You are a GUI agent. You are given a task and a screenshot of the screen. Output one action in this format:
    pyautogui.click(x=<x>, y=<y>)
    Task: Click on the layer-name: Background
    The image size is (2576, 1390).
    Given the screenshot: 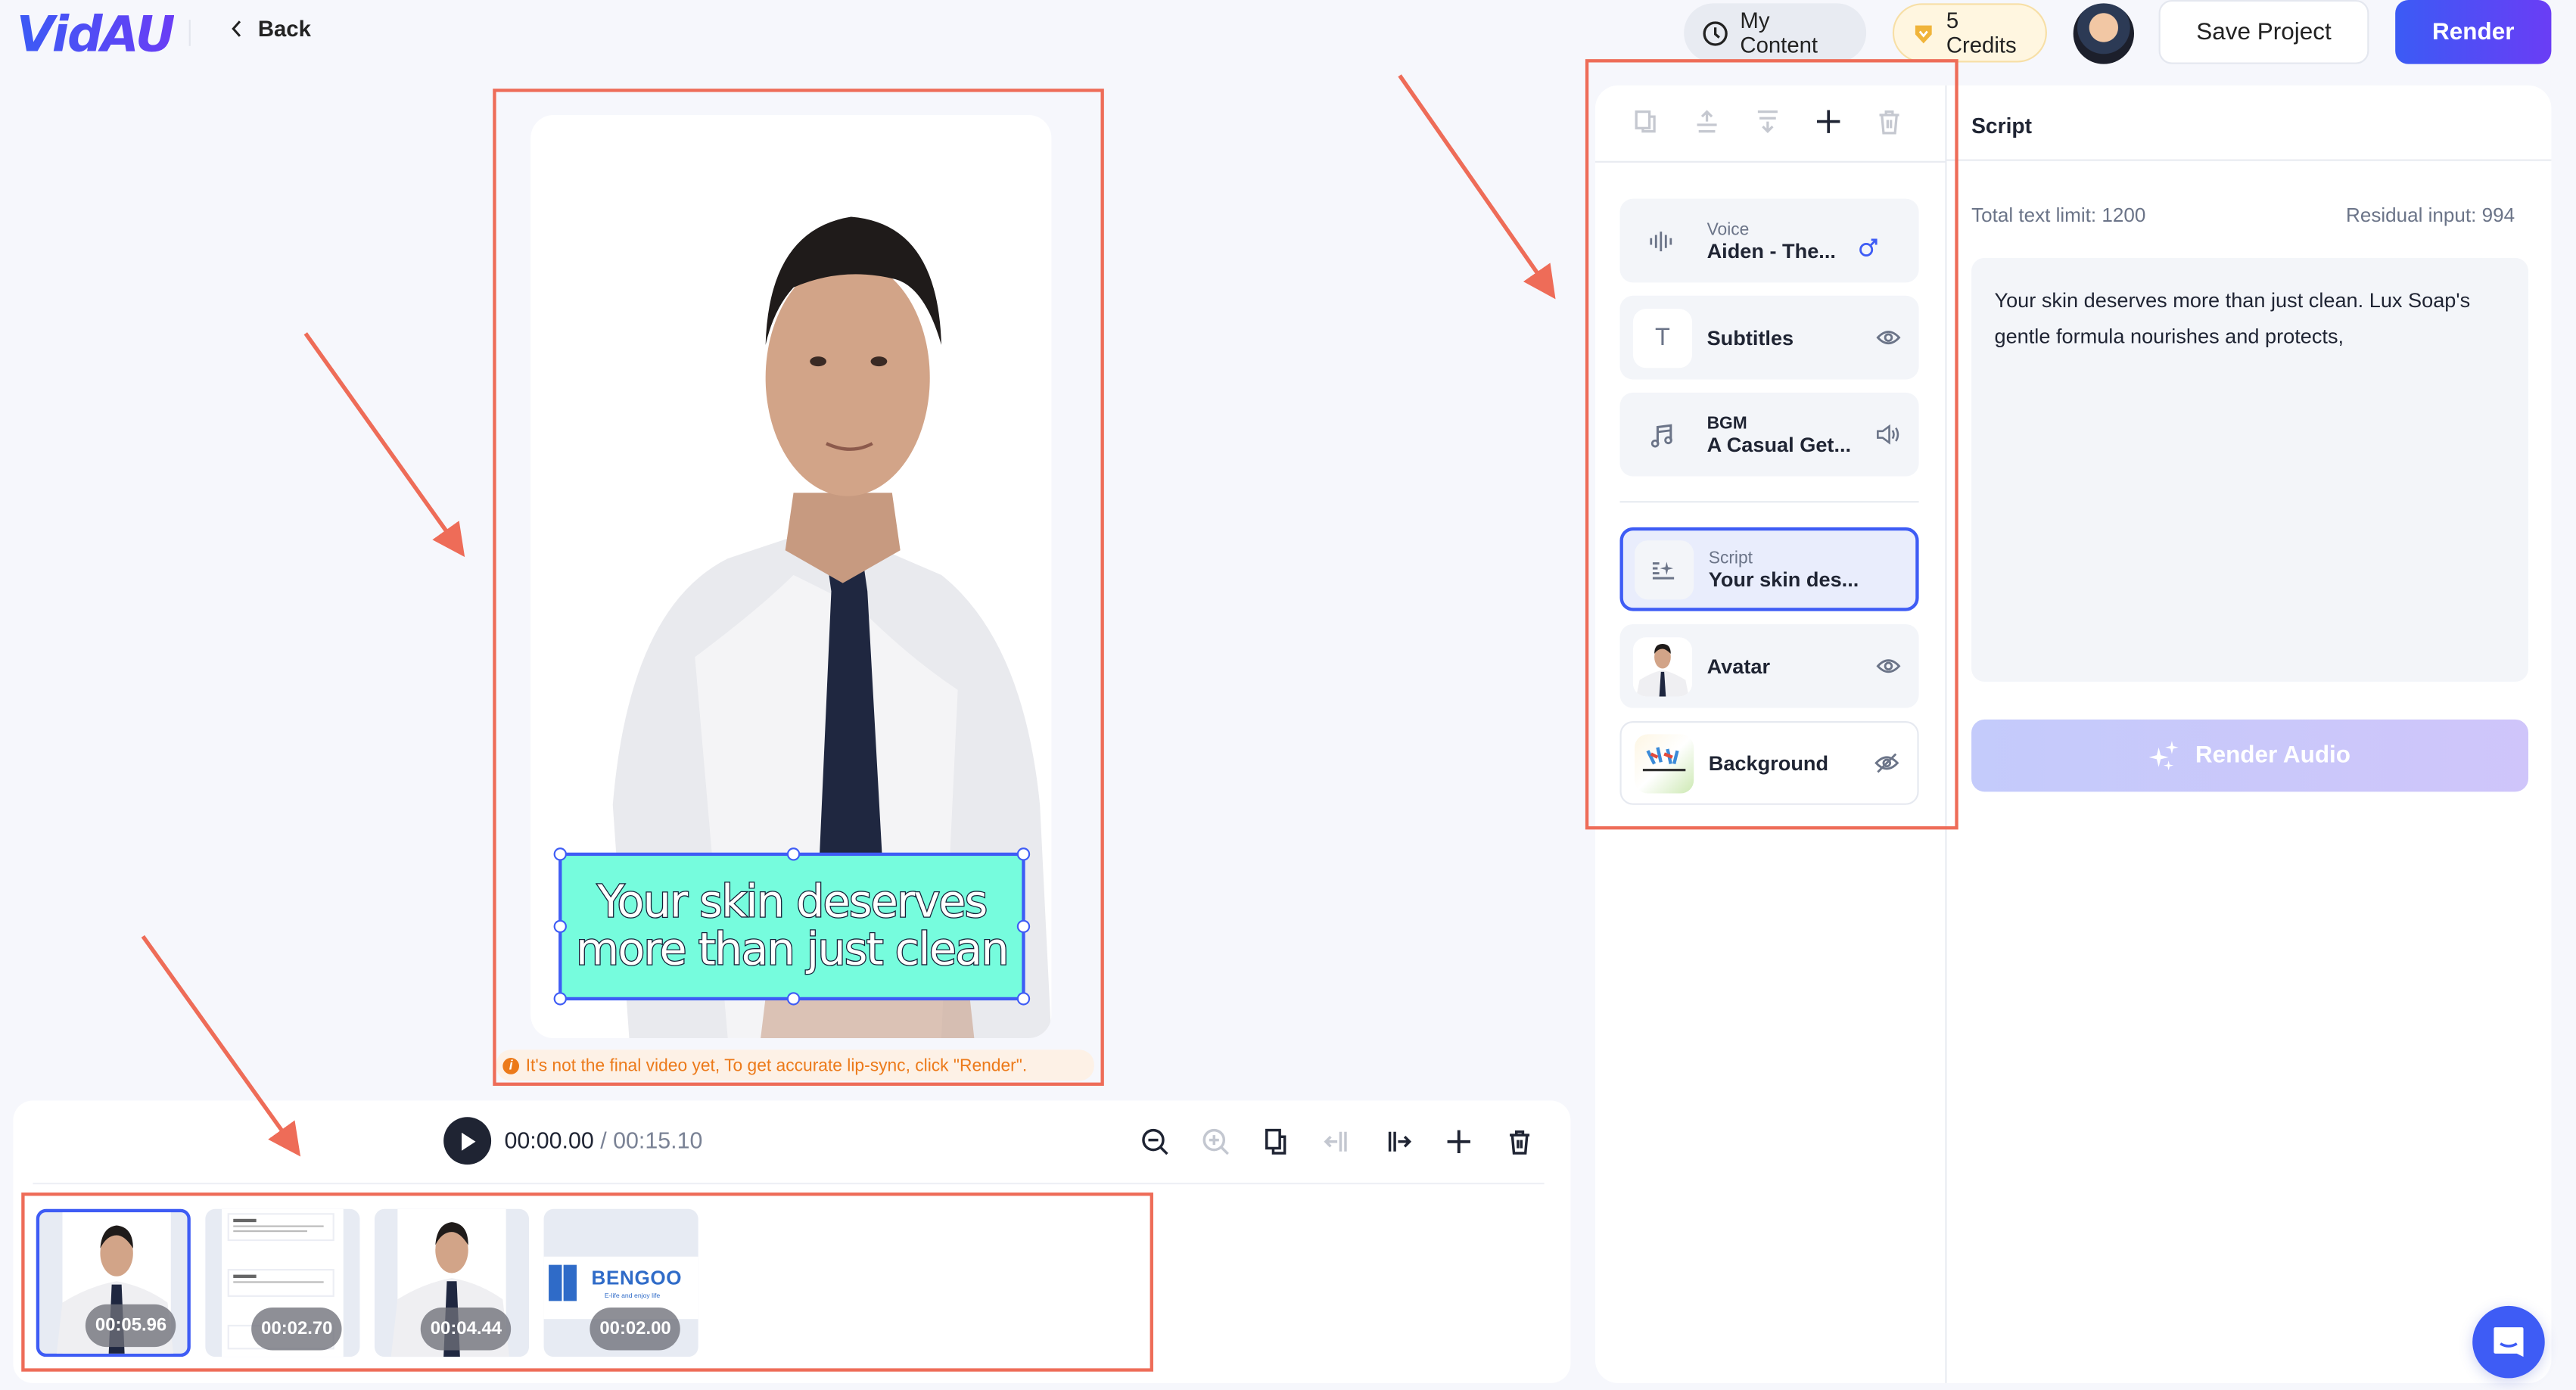 What is the action you would take?
    pyautogui.click(x=1768, y=763)
    